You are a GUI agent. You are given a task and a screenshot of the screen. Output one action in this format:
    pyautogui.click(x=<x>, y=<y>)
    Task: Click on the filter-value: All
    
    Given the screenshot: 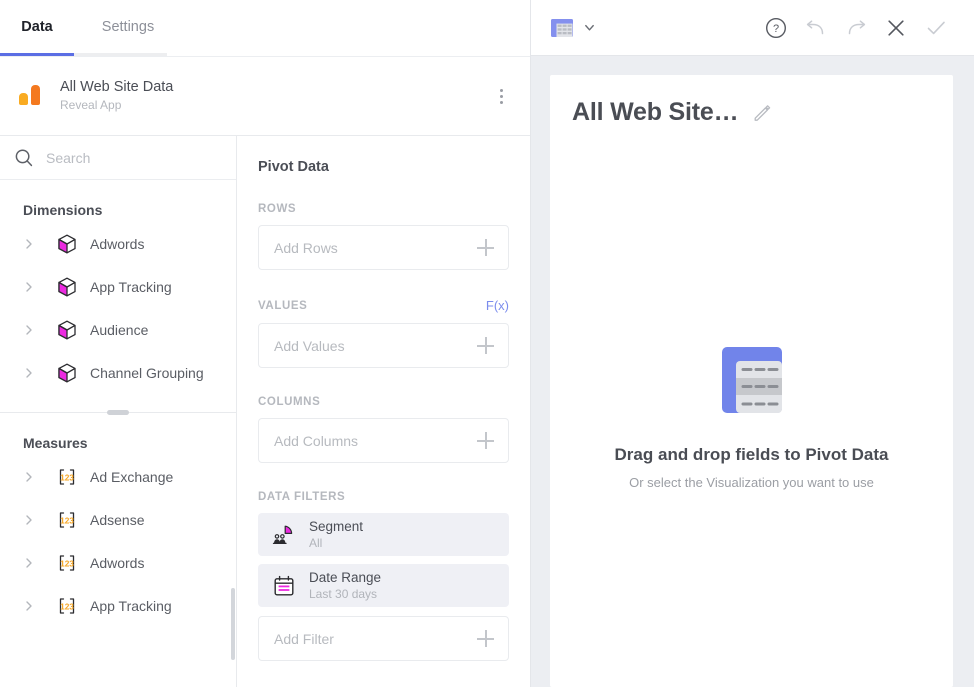 What is the action you would take?
    pyautogui.click(x=316, y=543)
    